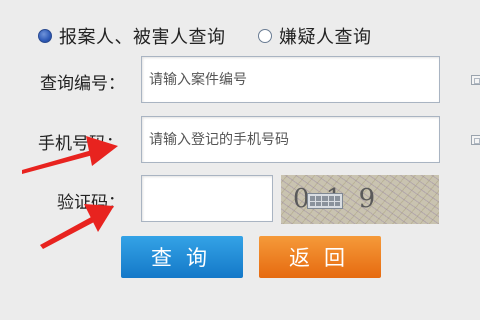  I want to click on arrow-to-phone-field, so click(70, 155).